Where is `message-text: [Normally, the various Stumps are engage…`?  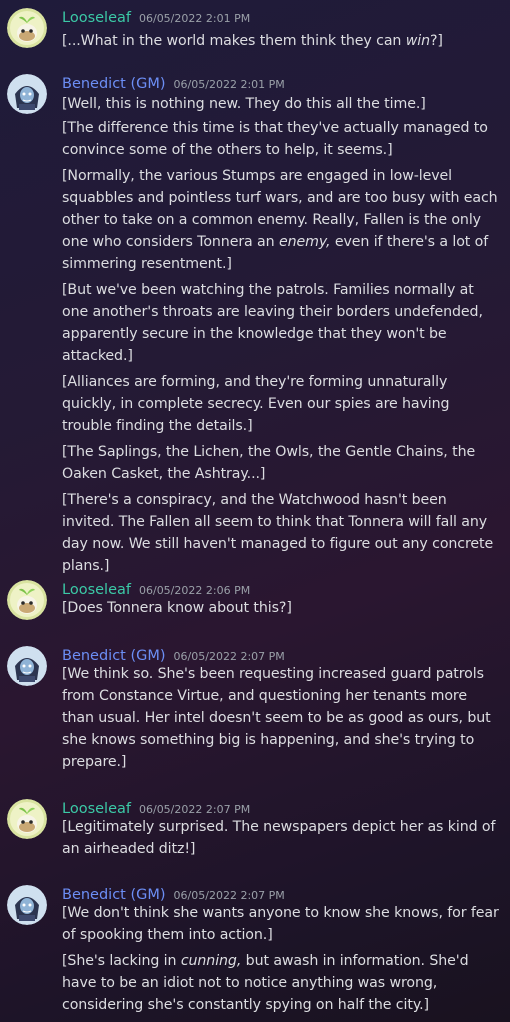 message-text: [Normally, the various Stumps are engage… is located at coordinates (282, 220).